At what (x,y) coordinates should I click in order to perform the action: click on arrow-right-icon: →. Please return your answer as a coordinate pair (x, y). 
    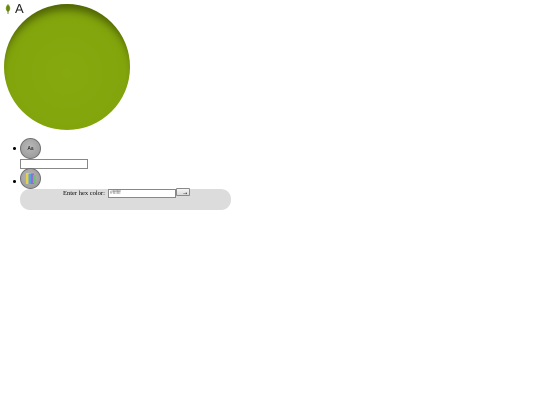
    Looking at the image, I should click on (185, 194).